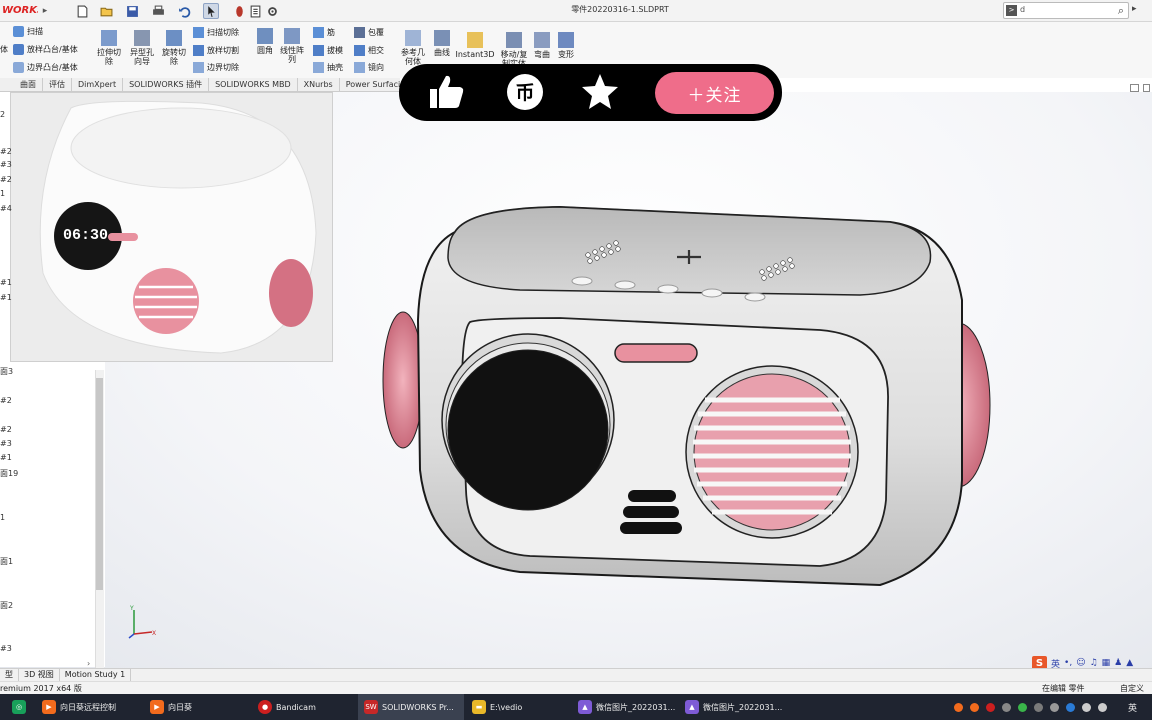 The image size is (1152, 720). Describe the element at coordinates (566, 45) in the screenshot. I see `deform-button: 变形` at that location.